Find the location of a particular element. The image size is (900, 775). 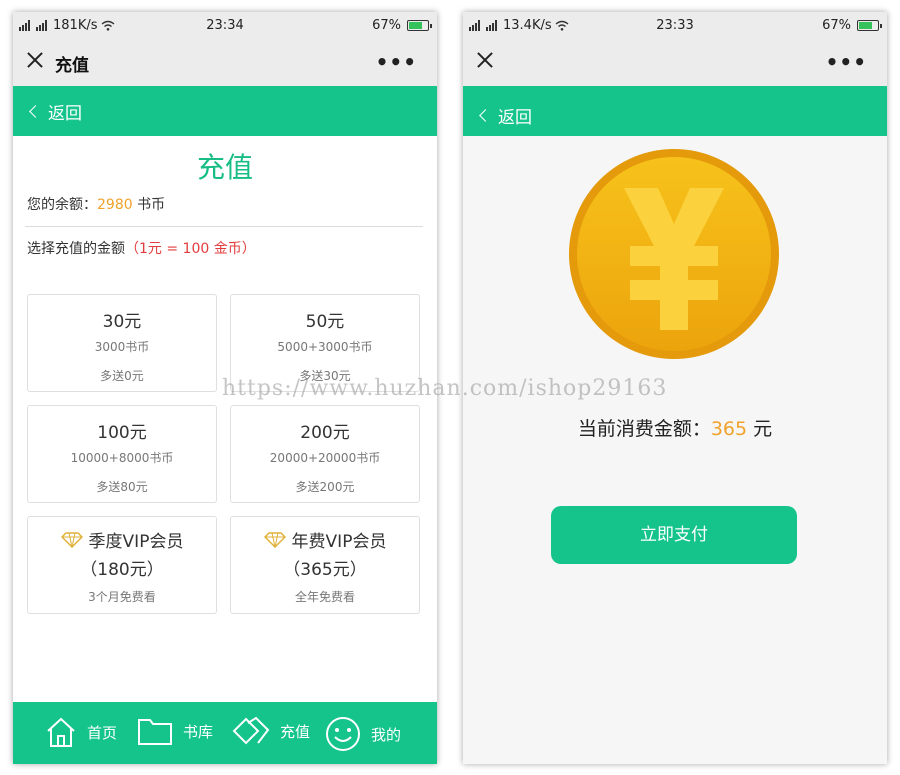

divider is located at coordinates (224, 226).